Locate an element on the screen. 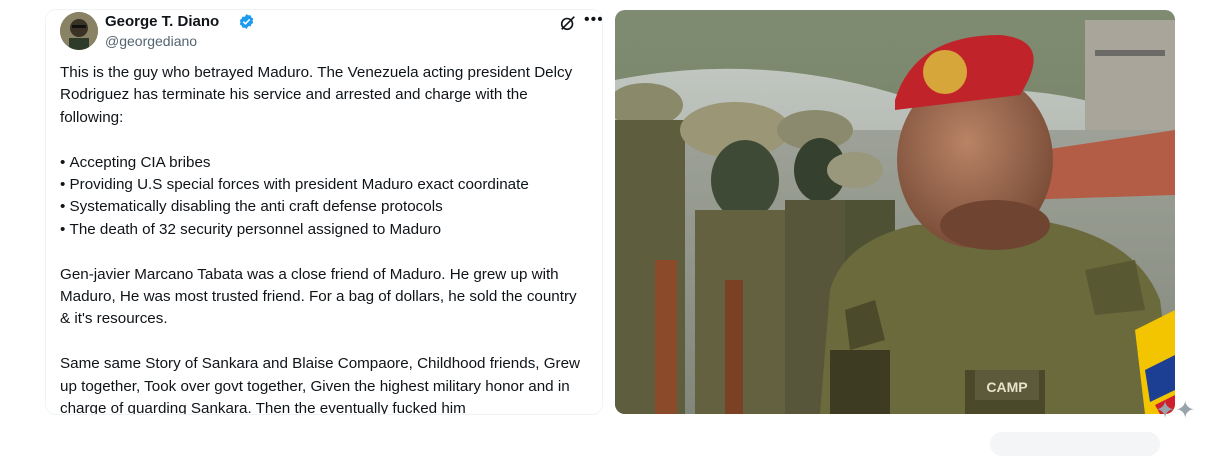  verified-badge-icon is located at coordinates (246, 21).